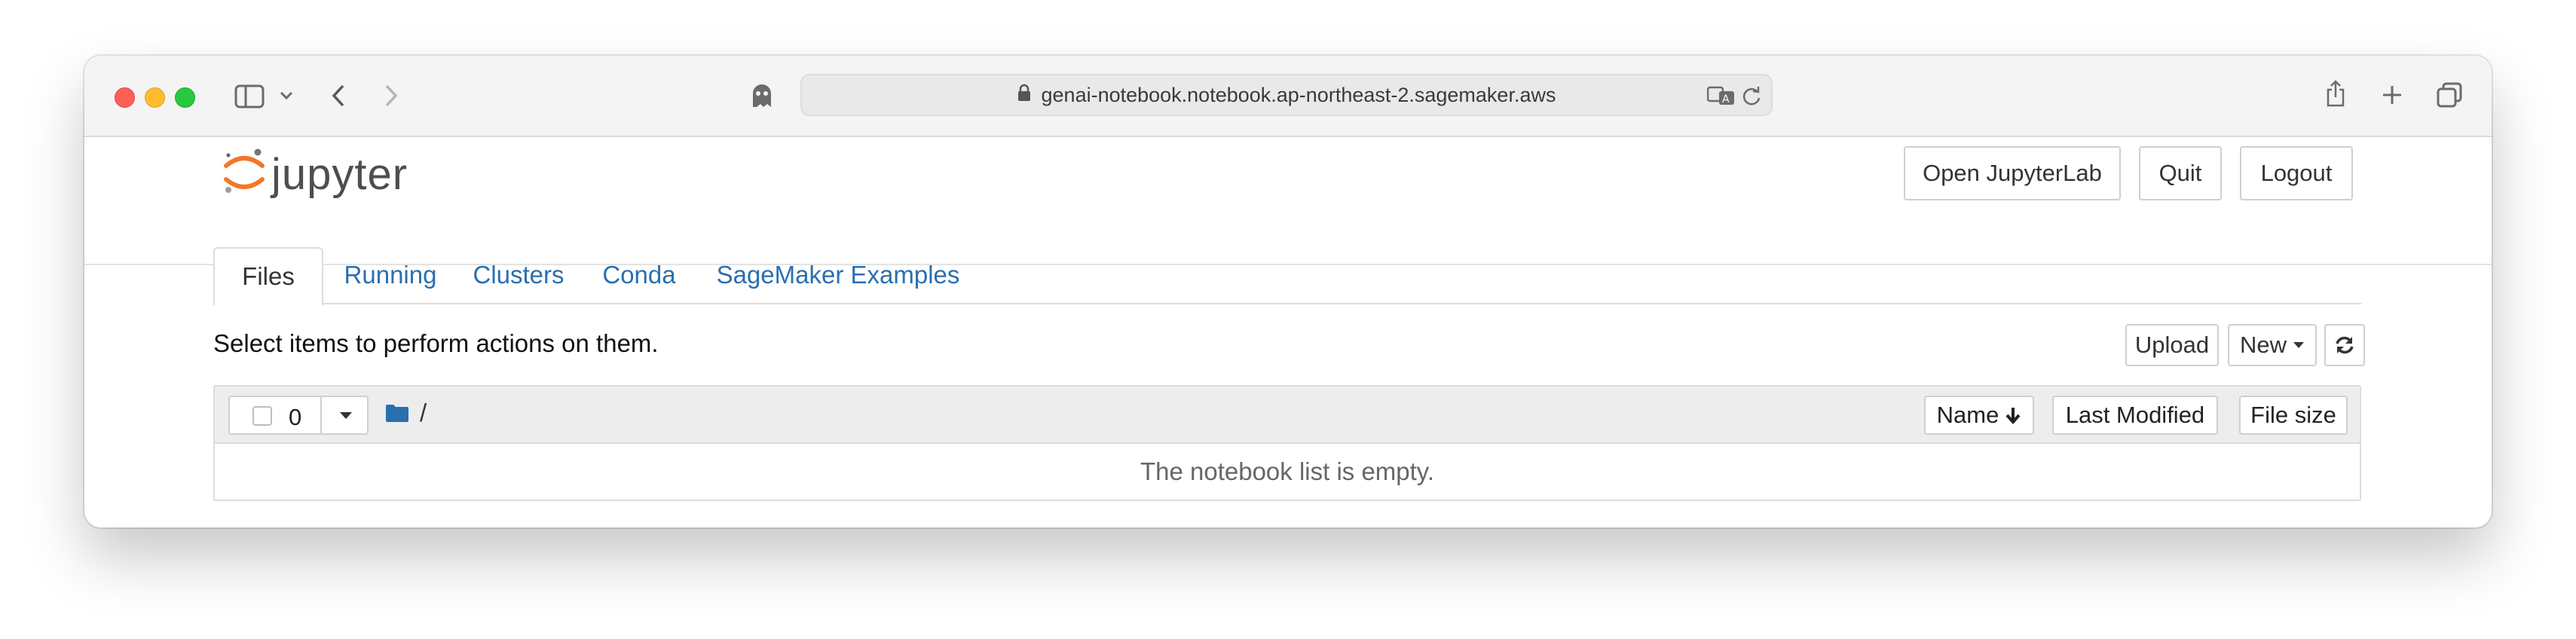  I want to click on breadcrumb-root: /, so click(423, 413).